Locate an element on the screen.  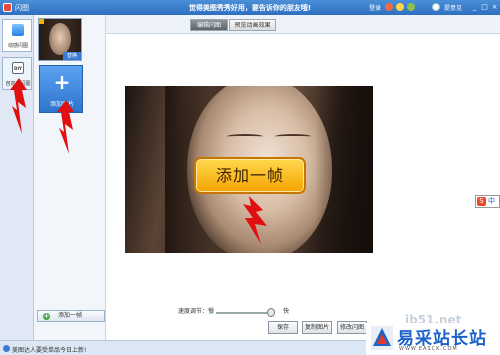
speed-slider-thumb is located at coordinates (271, 312).